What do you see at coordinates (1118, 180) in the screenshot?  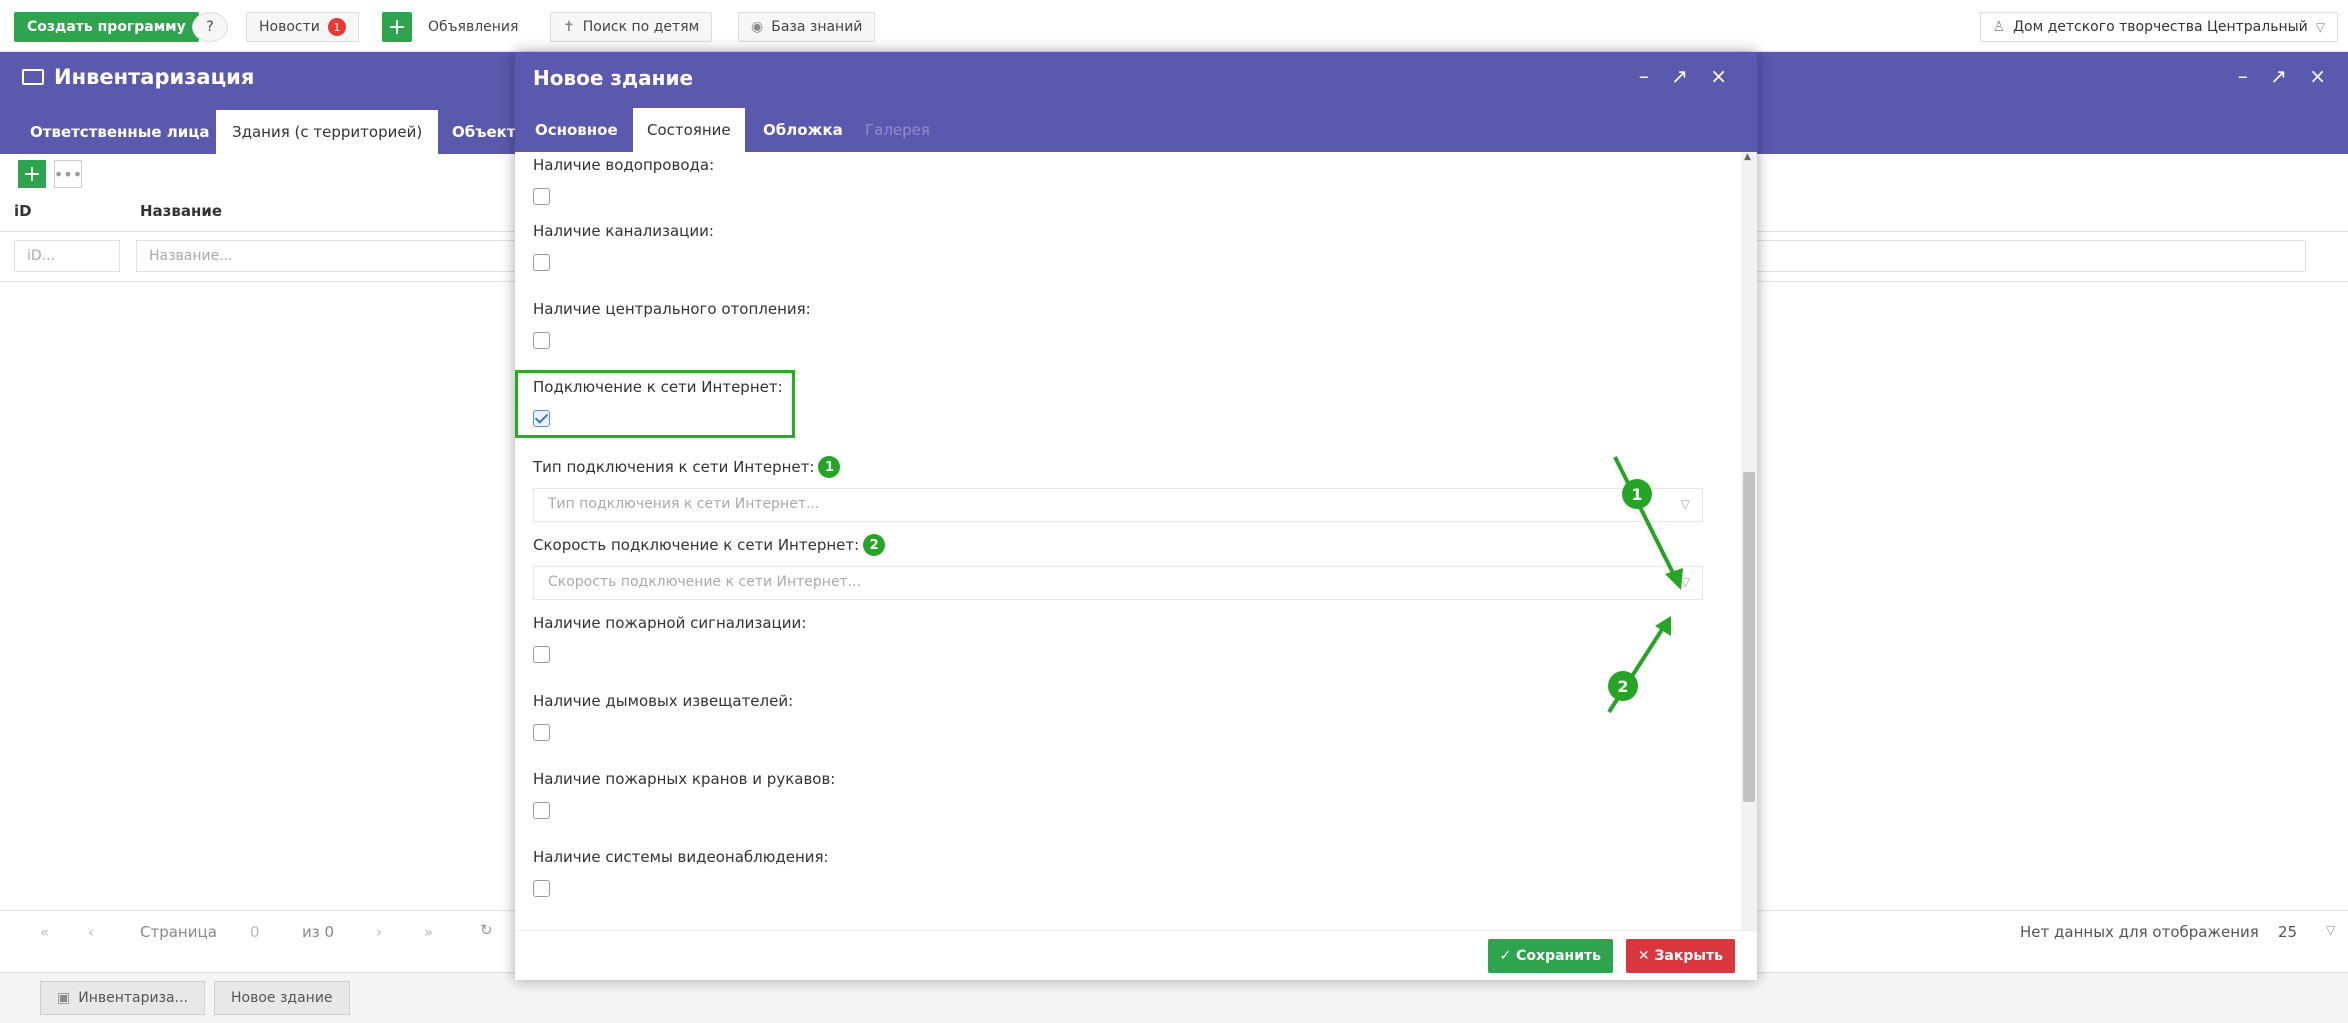 I see `field-water: Наличие водопровода:` at bounding box center [1118, 180].